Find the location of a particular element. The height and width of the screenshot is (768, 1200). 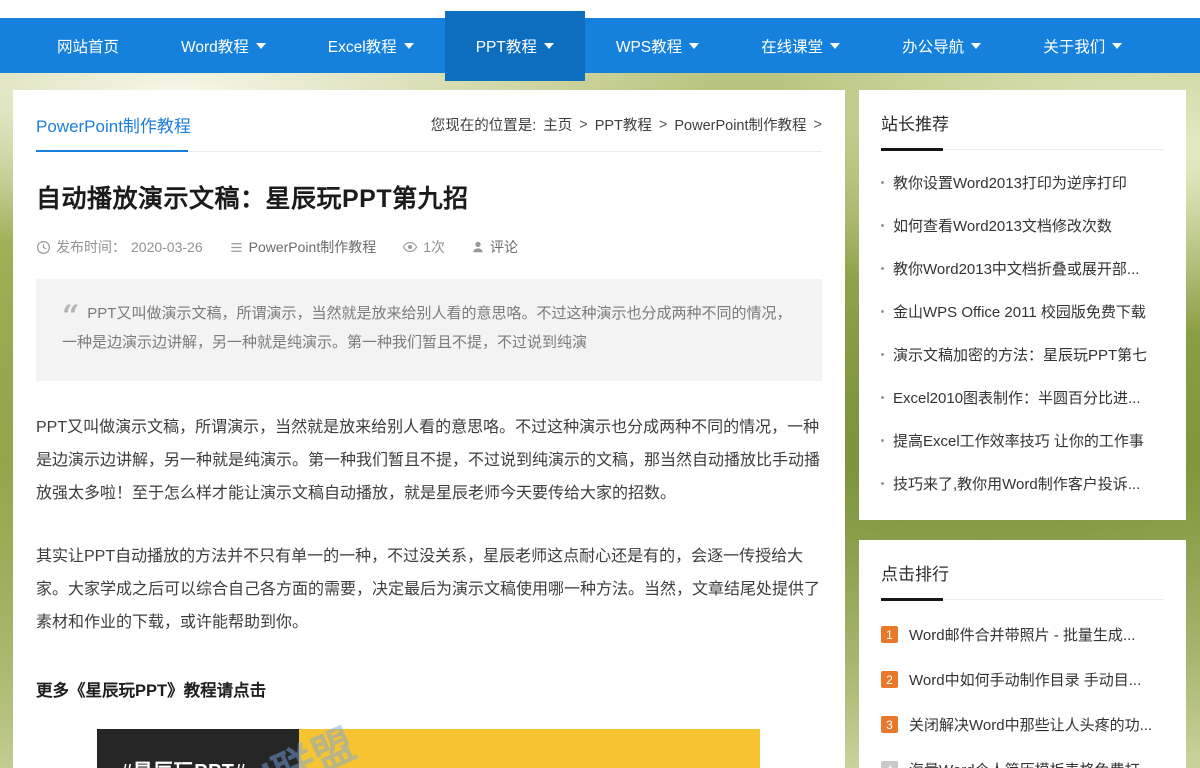

list-item: 演示文稿加密的方法：星辰玩PPT第七 is located at coordinates (1022, 354).